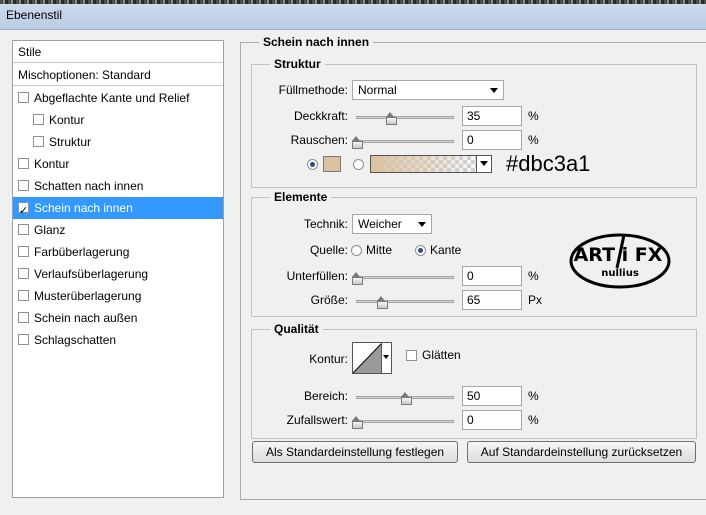  I want to click on styles-header: Stile, so click(118, 52).